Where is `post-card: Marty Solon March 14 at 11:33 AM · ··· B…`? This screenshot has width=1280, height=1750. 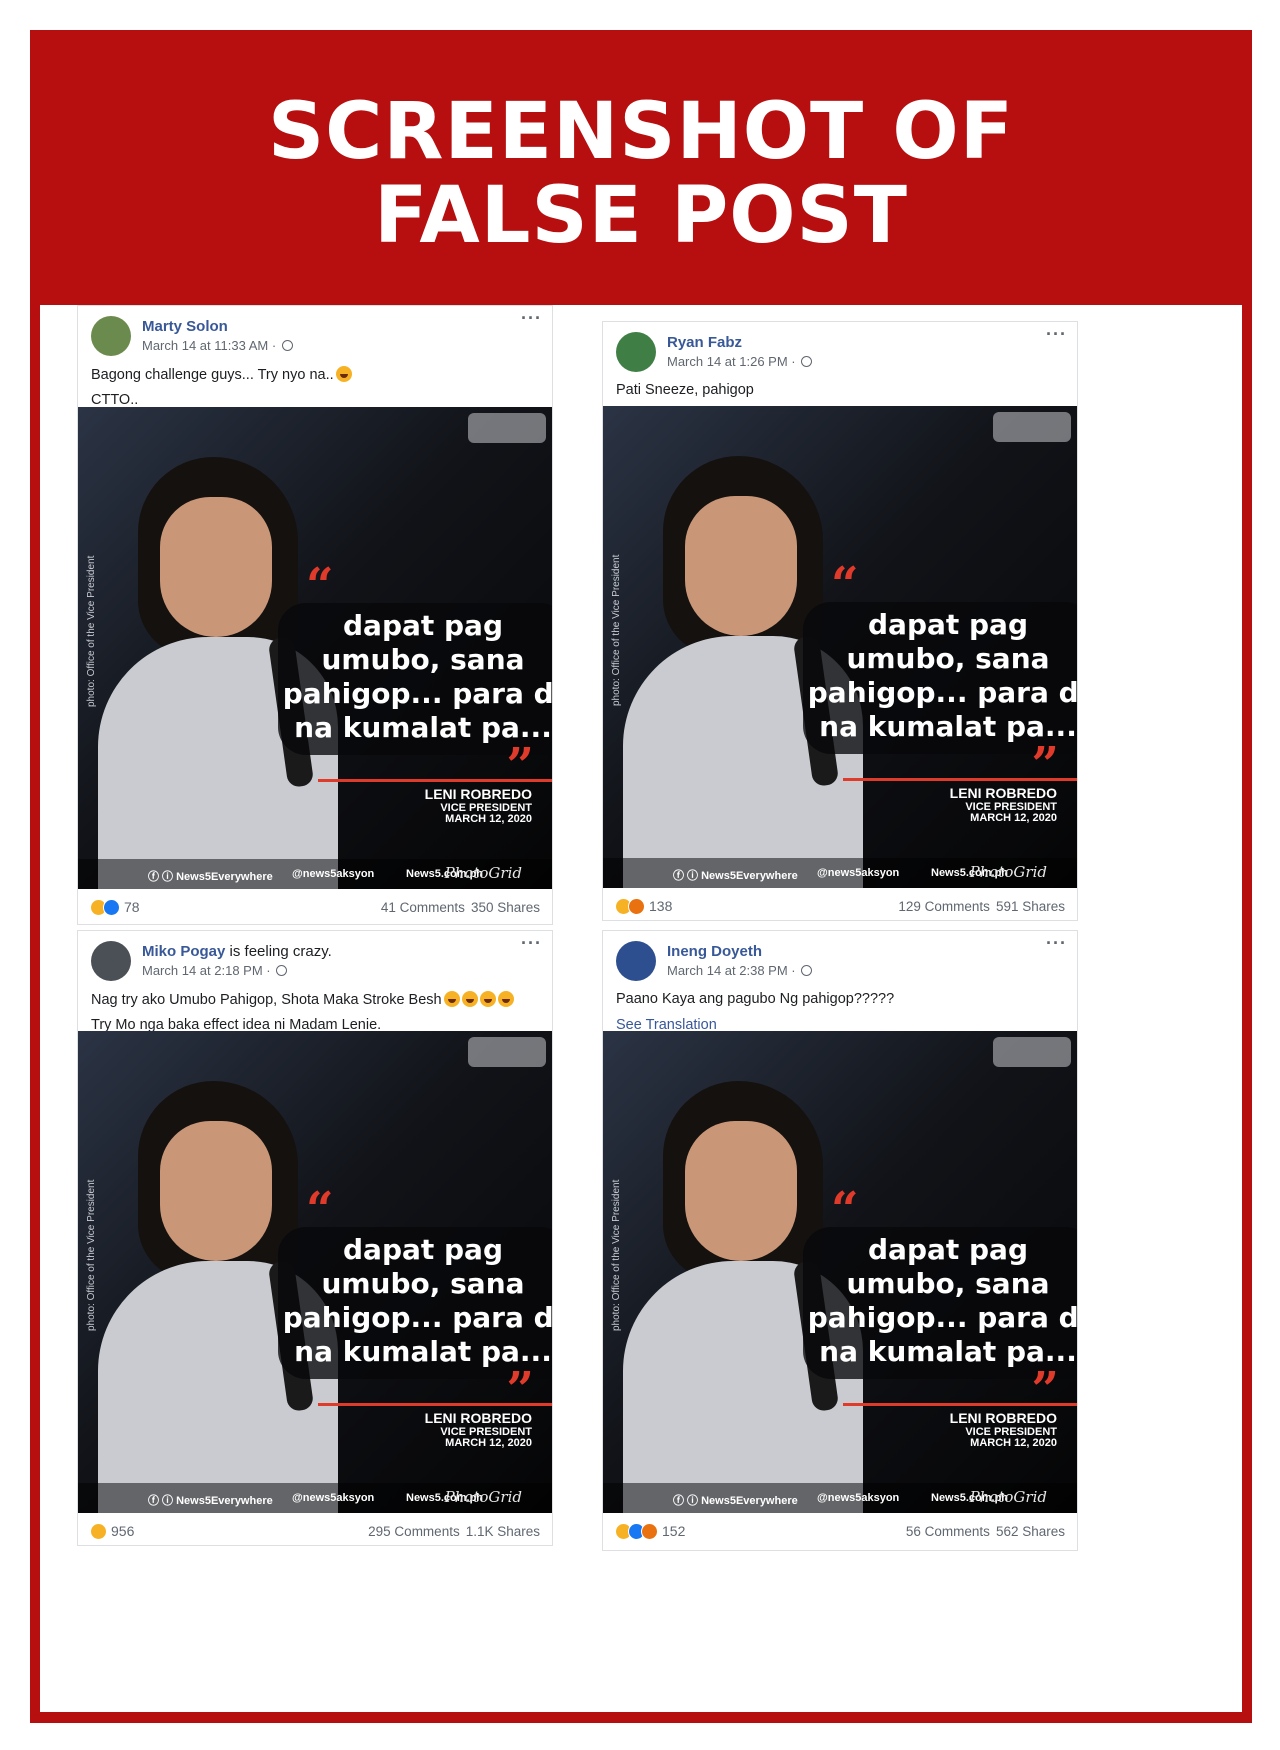
post-card: Marty Solon March 14 at 11:33 AM · ··· B… is located at coordinates (315, 615).